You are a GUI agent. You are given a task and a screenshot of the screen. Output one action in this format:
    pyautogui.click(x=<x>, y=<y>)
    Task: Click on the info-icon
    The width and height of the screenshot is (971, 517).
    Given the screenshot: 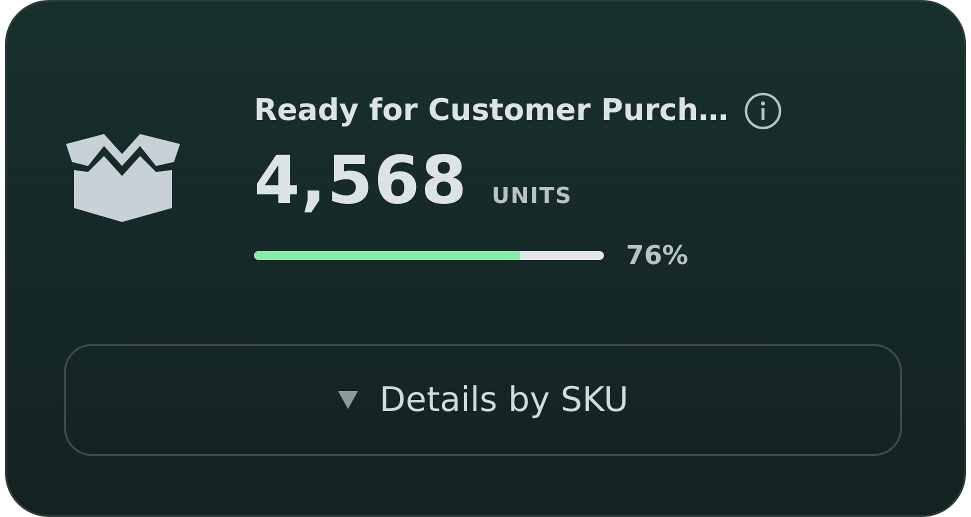 What is the action you would take?
    pyautogui.click(x=763, y=111)
    